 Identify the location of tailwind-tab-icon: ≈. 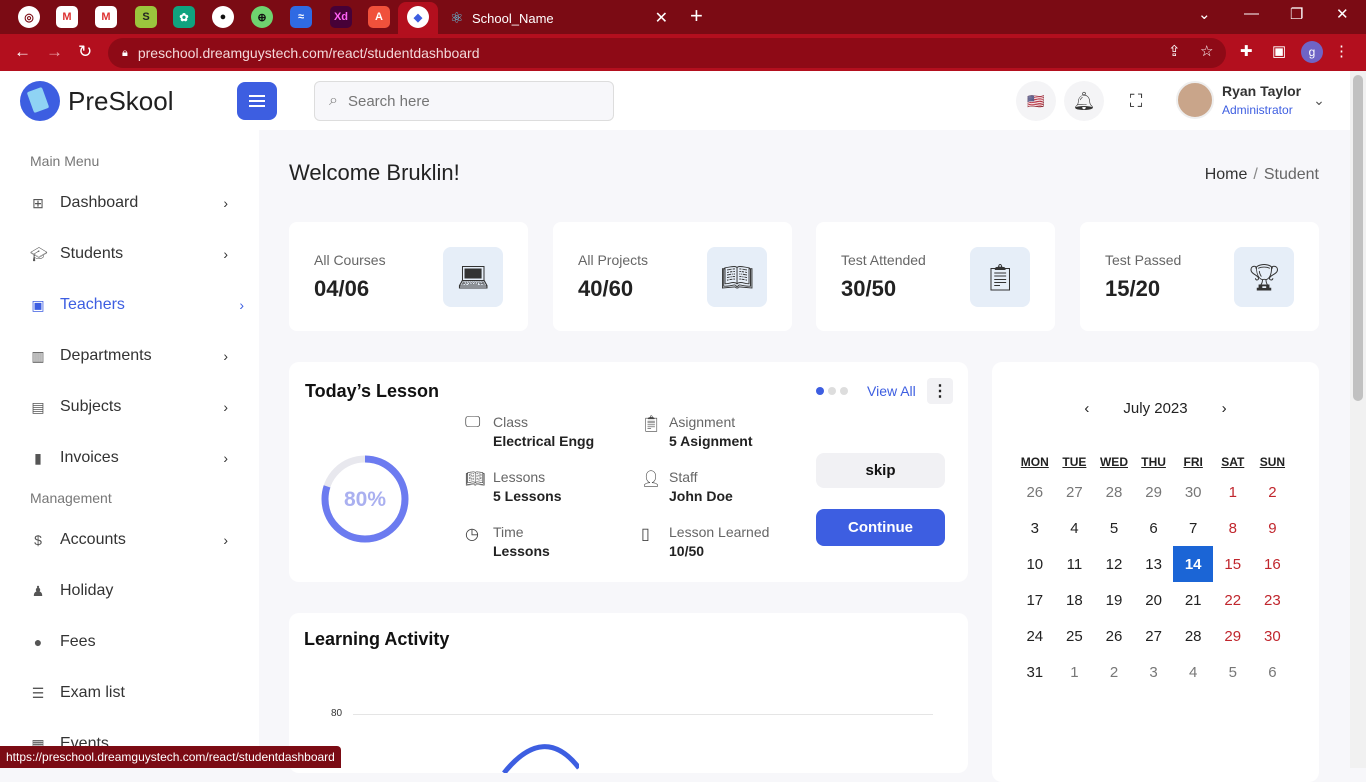
(301, 17).